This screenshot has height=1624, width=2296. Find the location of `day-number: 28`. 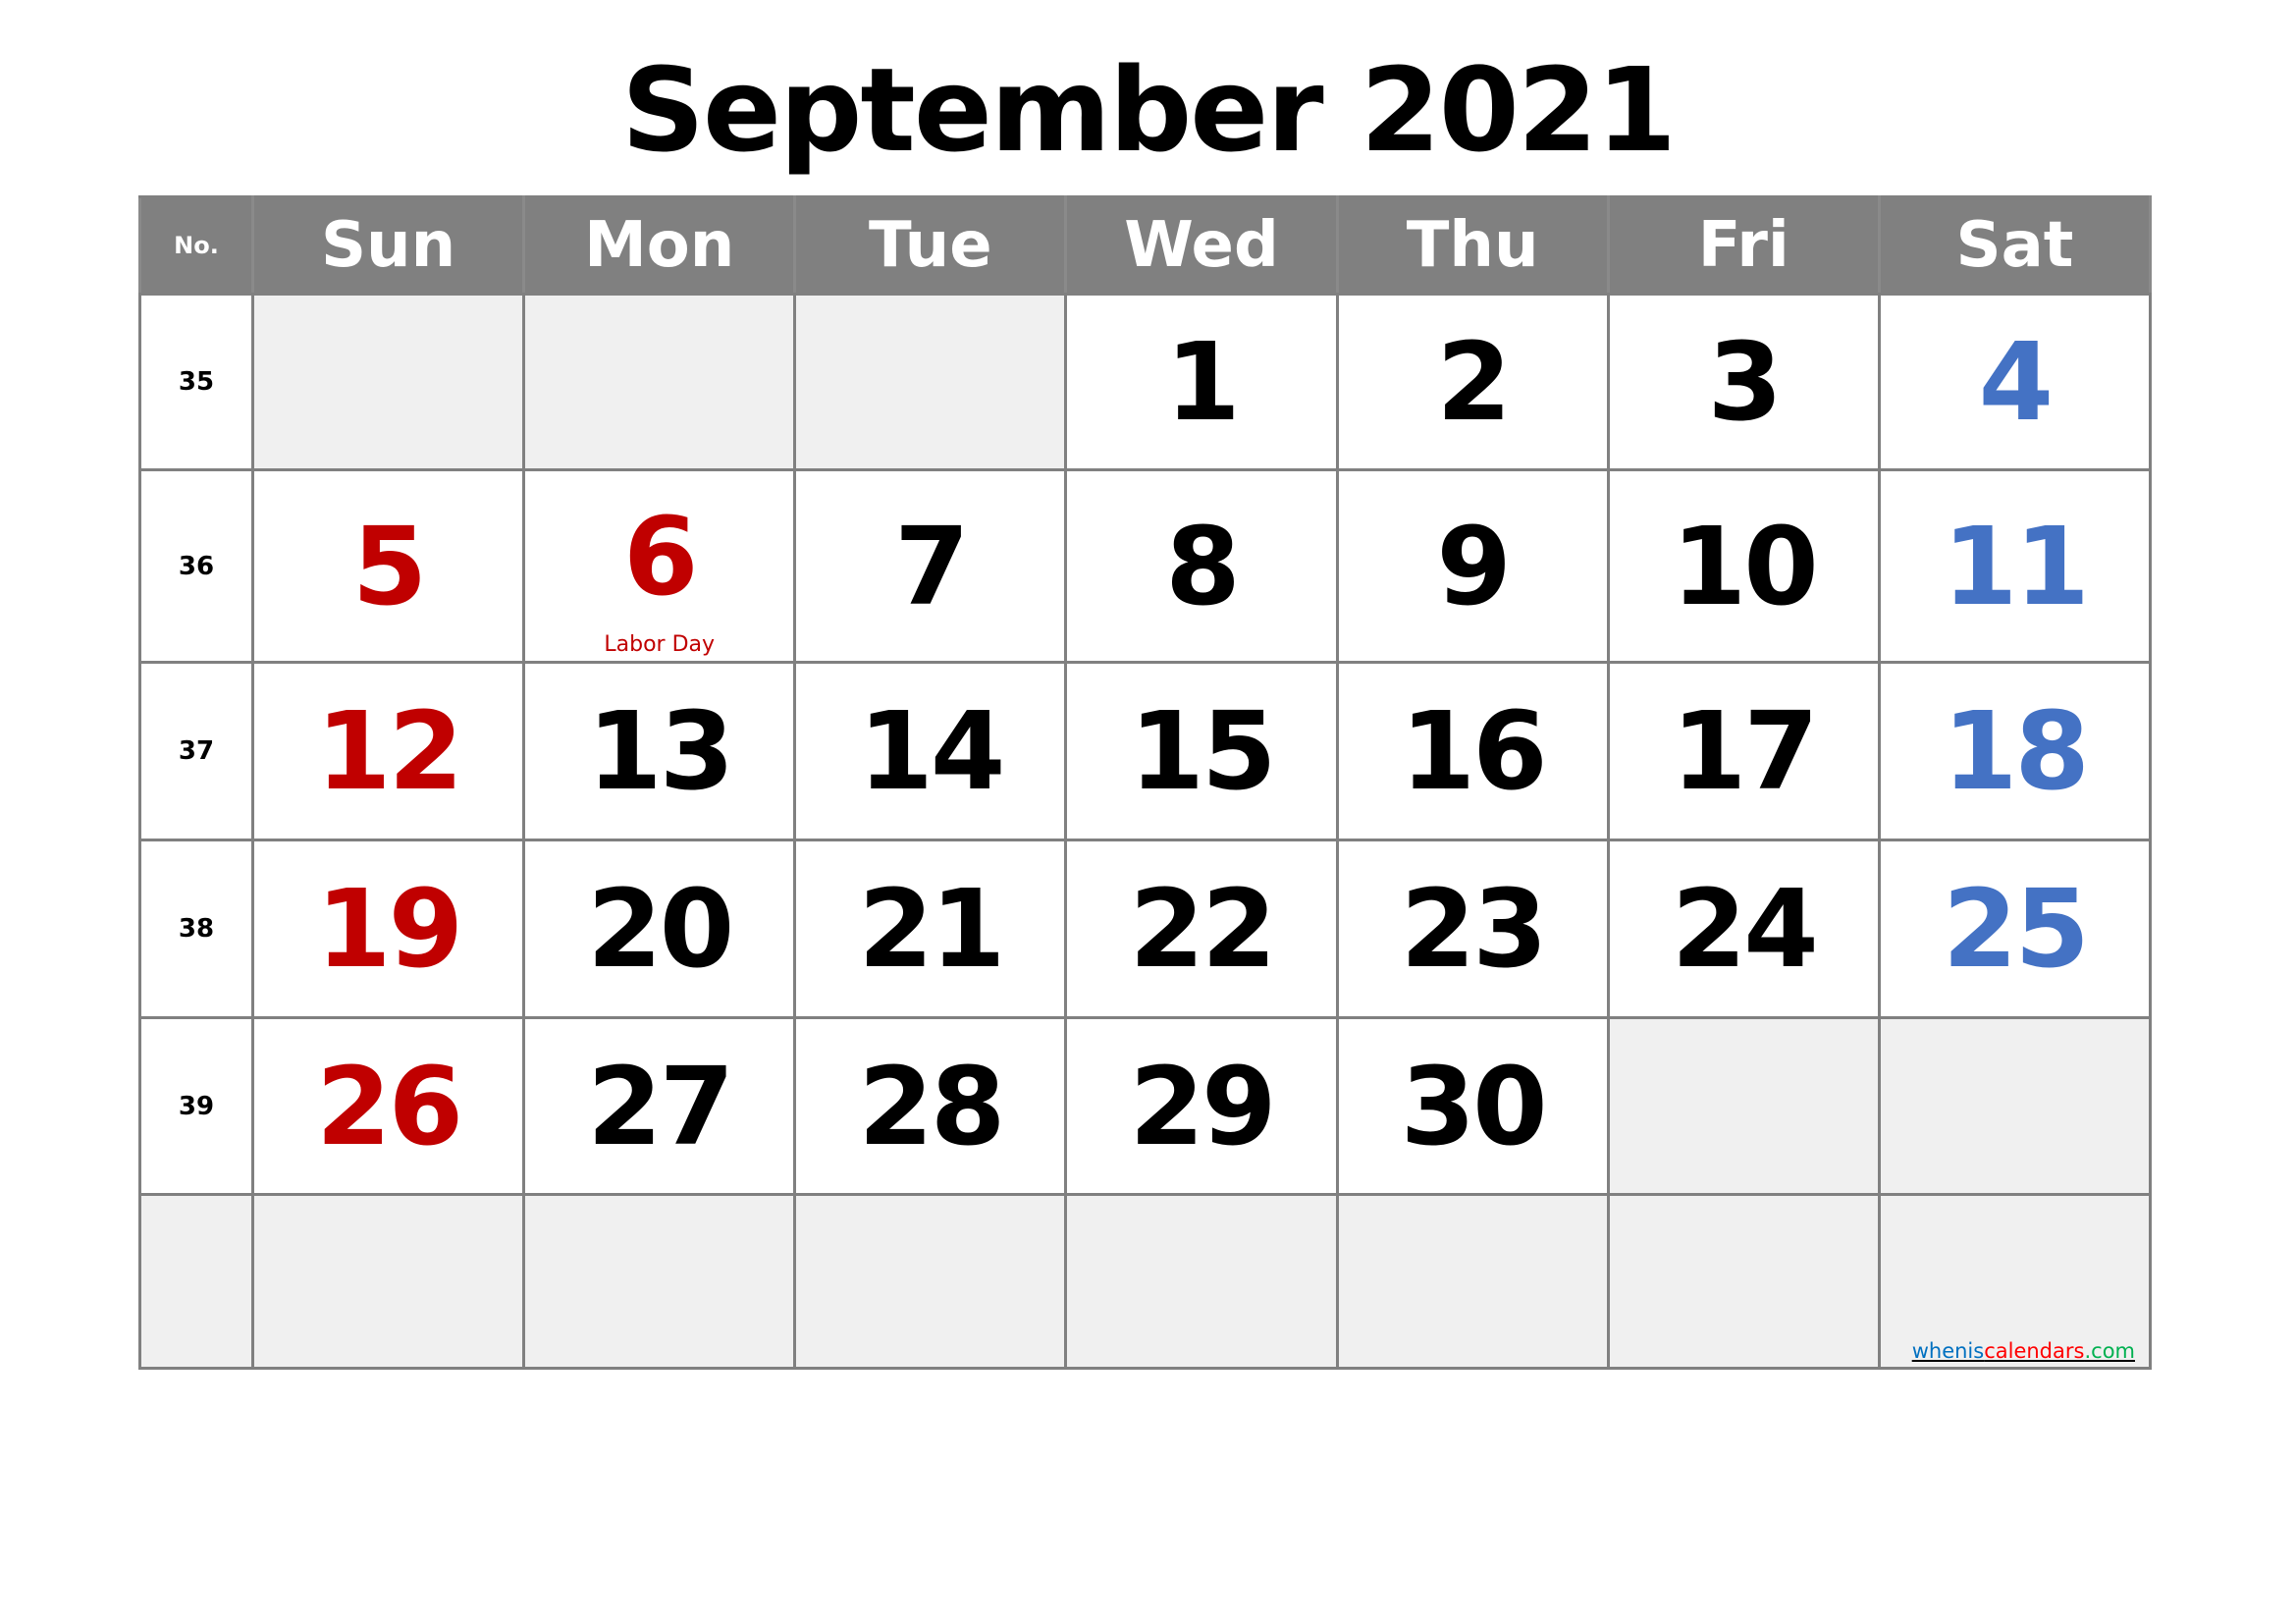

day-number: 28 is located at coordinates (931, 1106).